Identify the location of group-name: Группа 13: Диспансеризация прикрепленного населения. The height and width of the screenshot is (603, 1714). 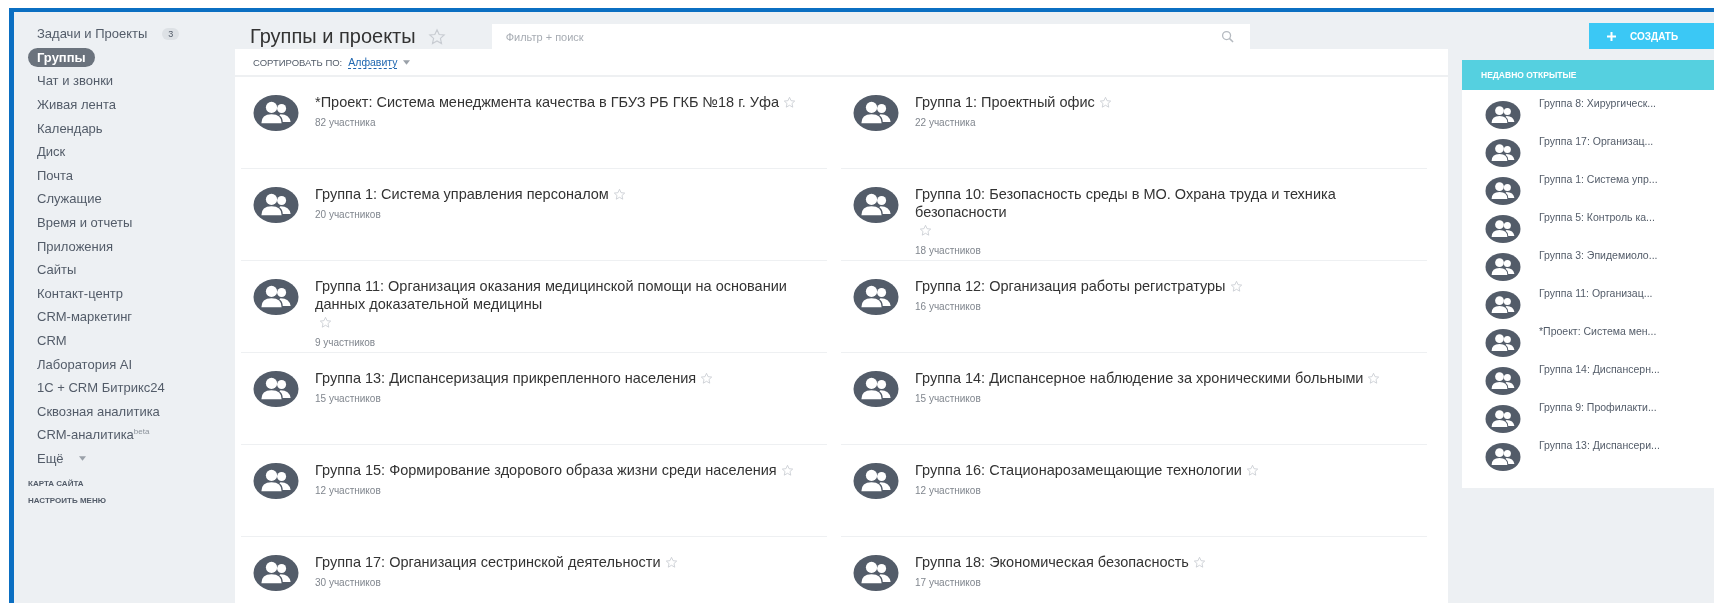
(506, 378).